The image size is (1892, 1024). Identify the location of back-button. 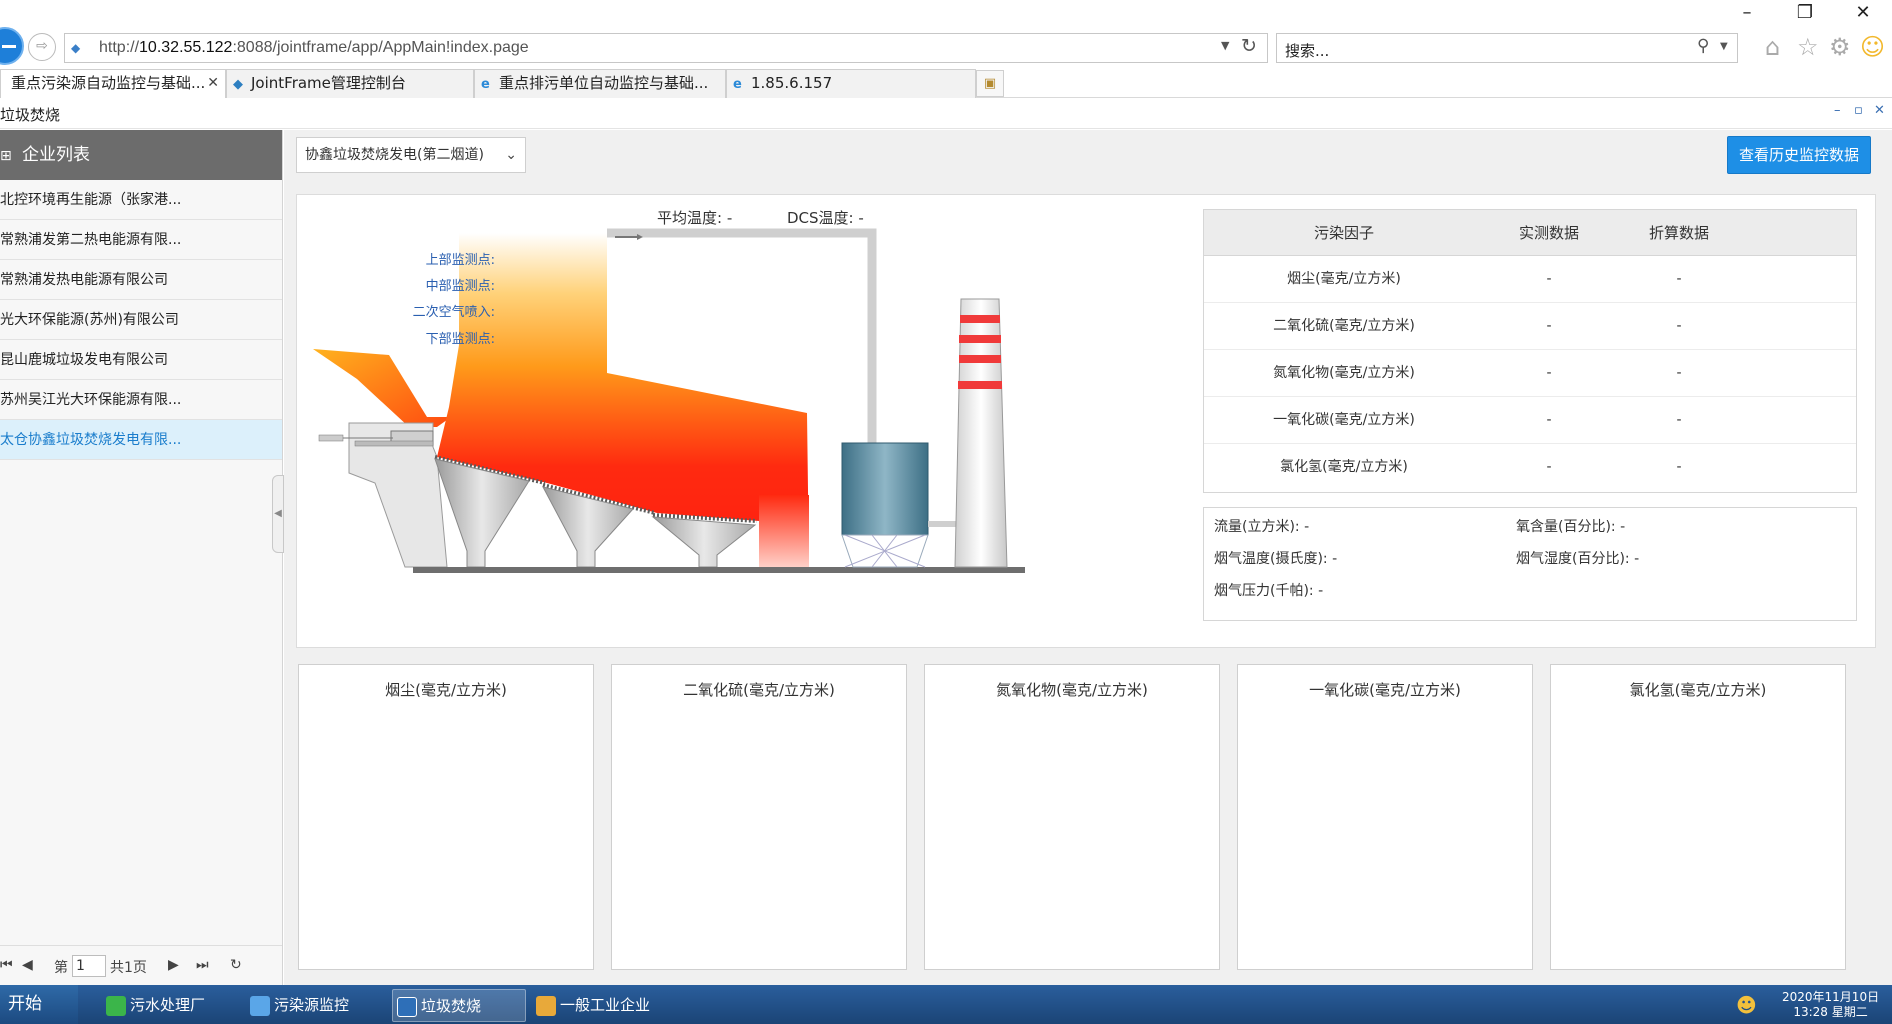
(12, 46).